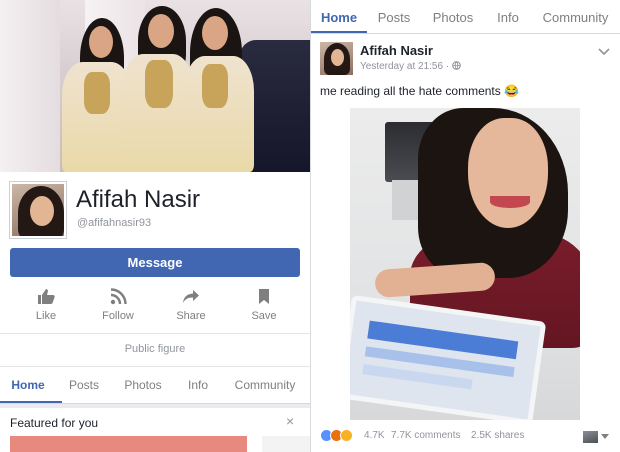  Describe the element at coordinates (30, 86) in the screenshot. I see `cover-wall` at that location.